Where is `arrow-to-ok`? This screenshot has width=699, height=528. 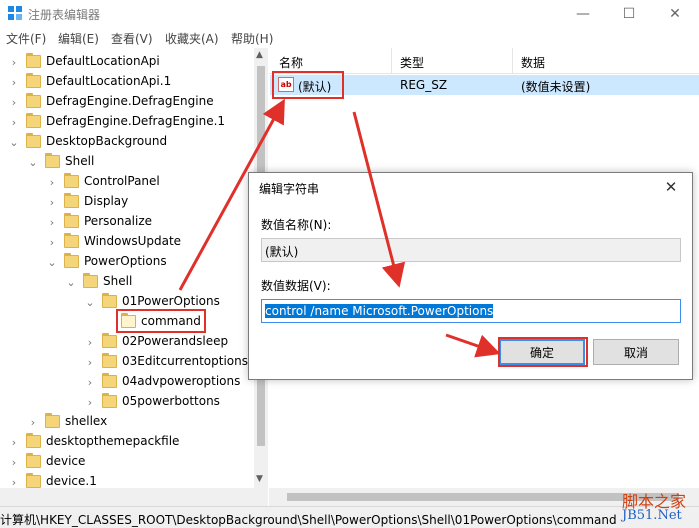
arrow-to-ok is located at coordinates (473, 345).